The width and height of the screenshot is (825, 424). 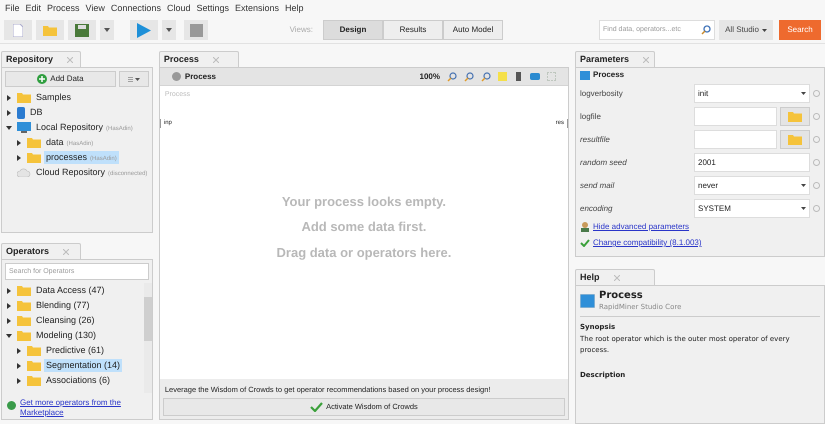 What do you see at coordinates (200, 76) in the screenshot?
I see `process-title: Process` at bounding box center [200, 76].